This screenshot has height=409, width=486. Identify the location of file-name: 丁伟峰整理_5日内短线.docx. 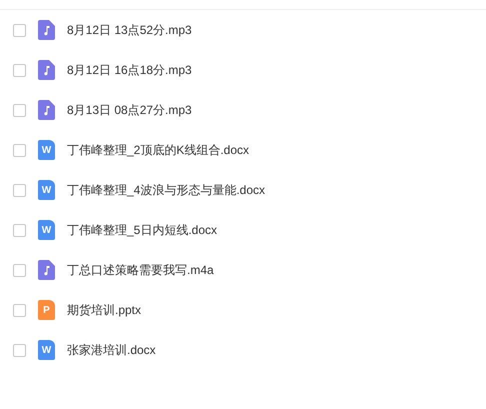
(142, 230).